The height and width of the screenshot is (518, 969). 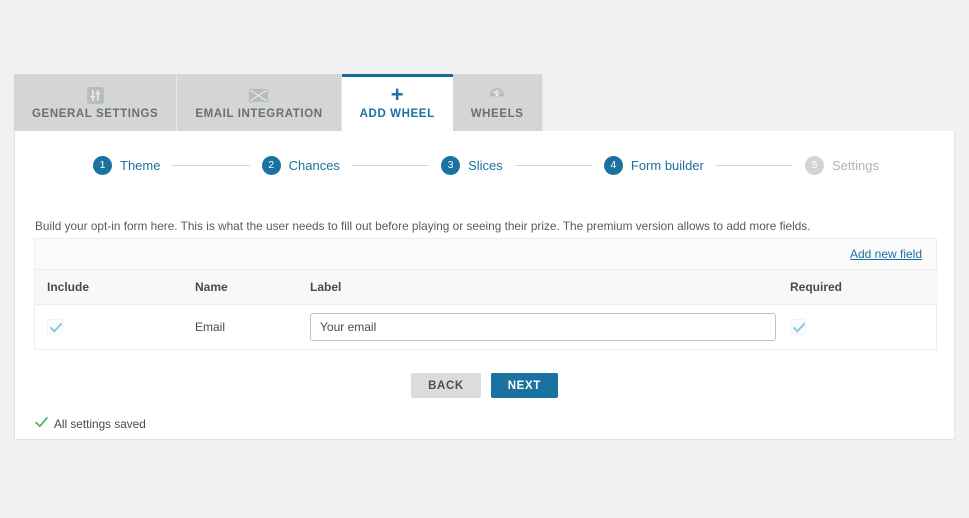 I want to click on step-slices-number: 3, so click(x=451, y=165).